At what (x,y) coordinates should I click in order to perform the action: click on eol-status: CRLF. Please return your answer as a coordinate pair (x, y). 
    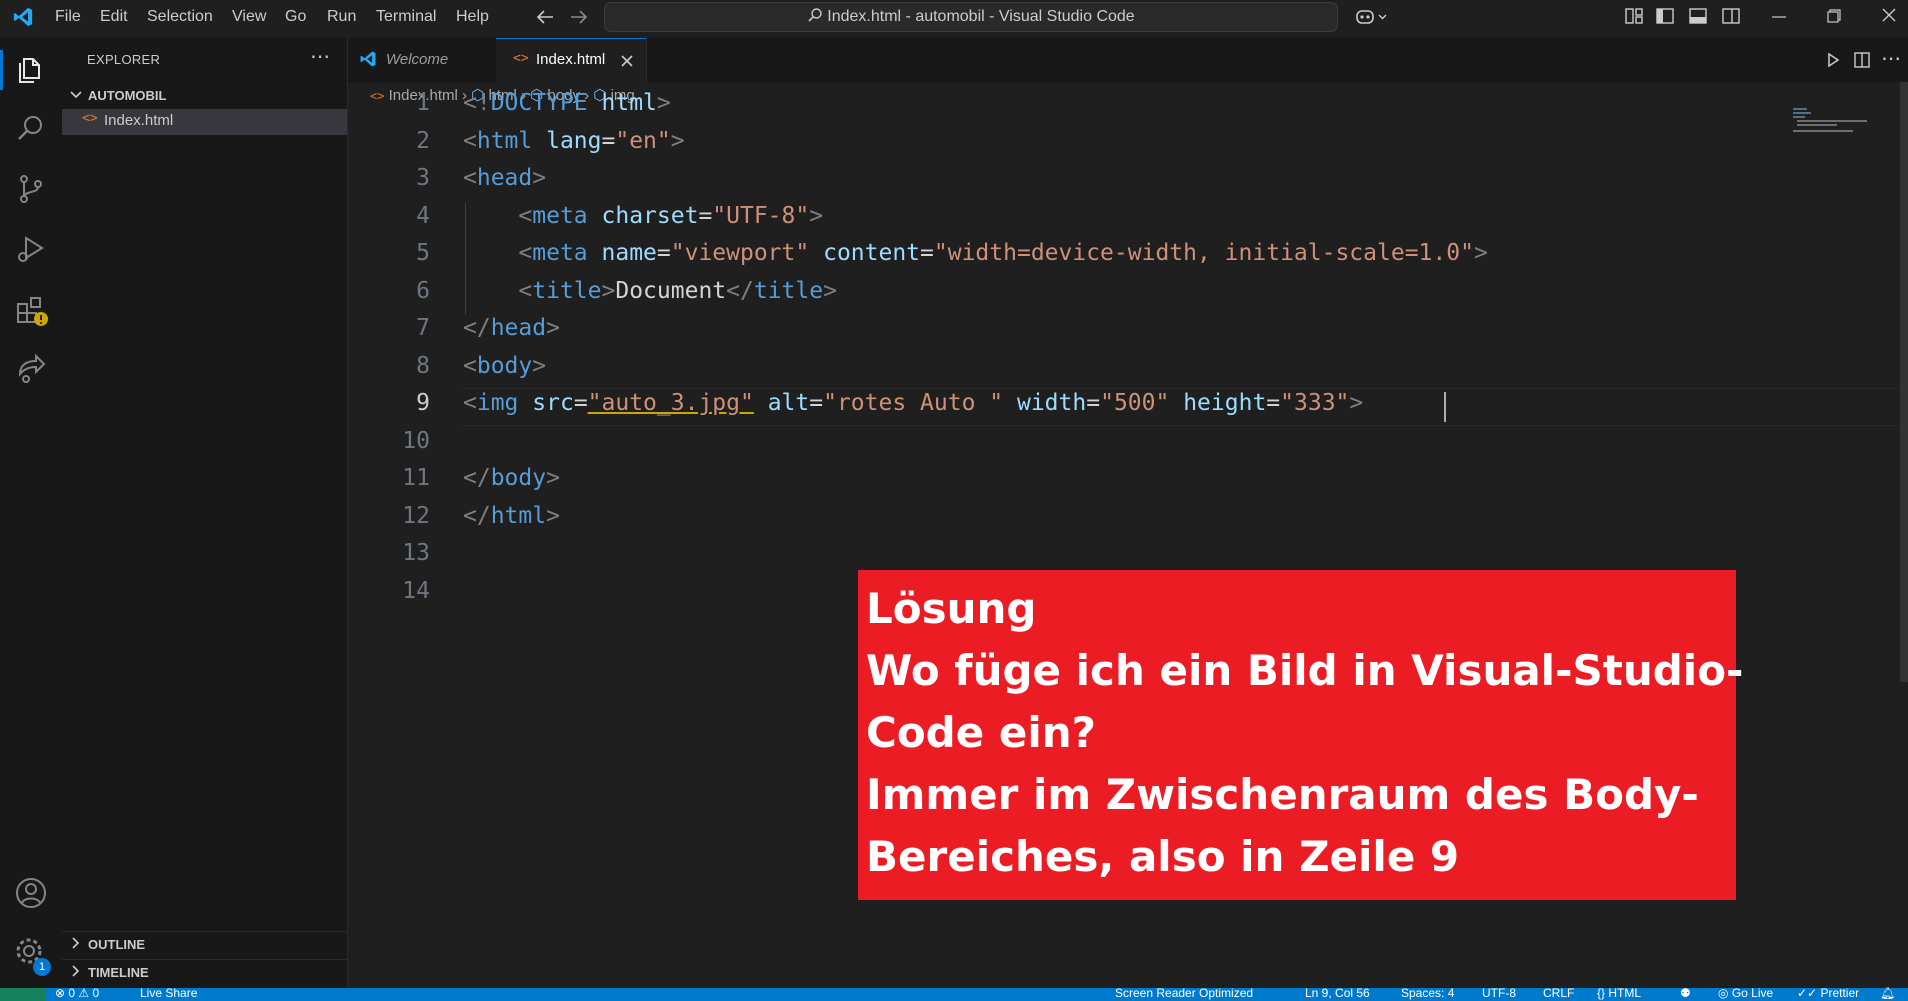
    Looking at the image, I should click on (1558, 993).